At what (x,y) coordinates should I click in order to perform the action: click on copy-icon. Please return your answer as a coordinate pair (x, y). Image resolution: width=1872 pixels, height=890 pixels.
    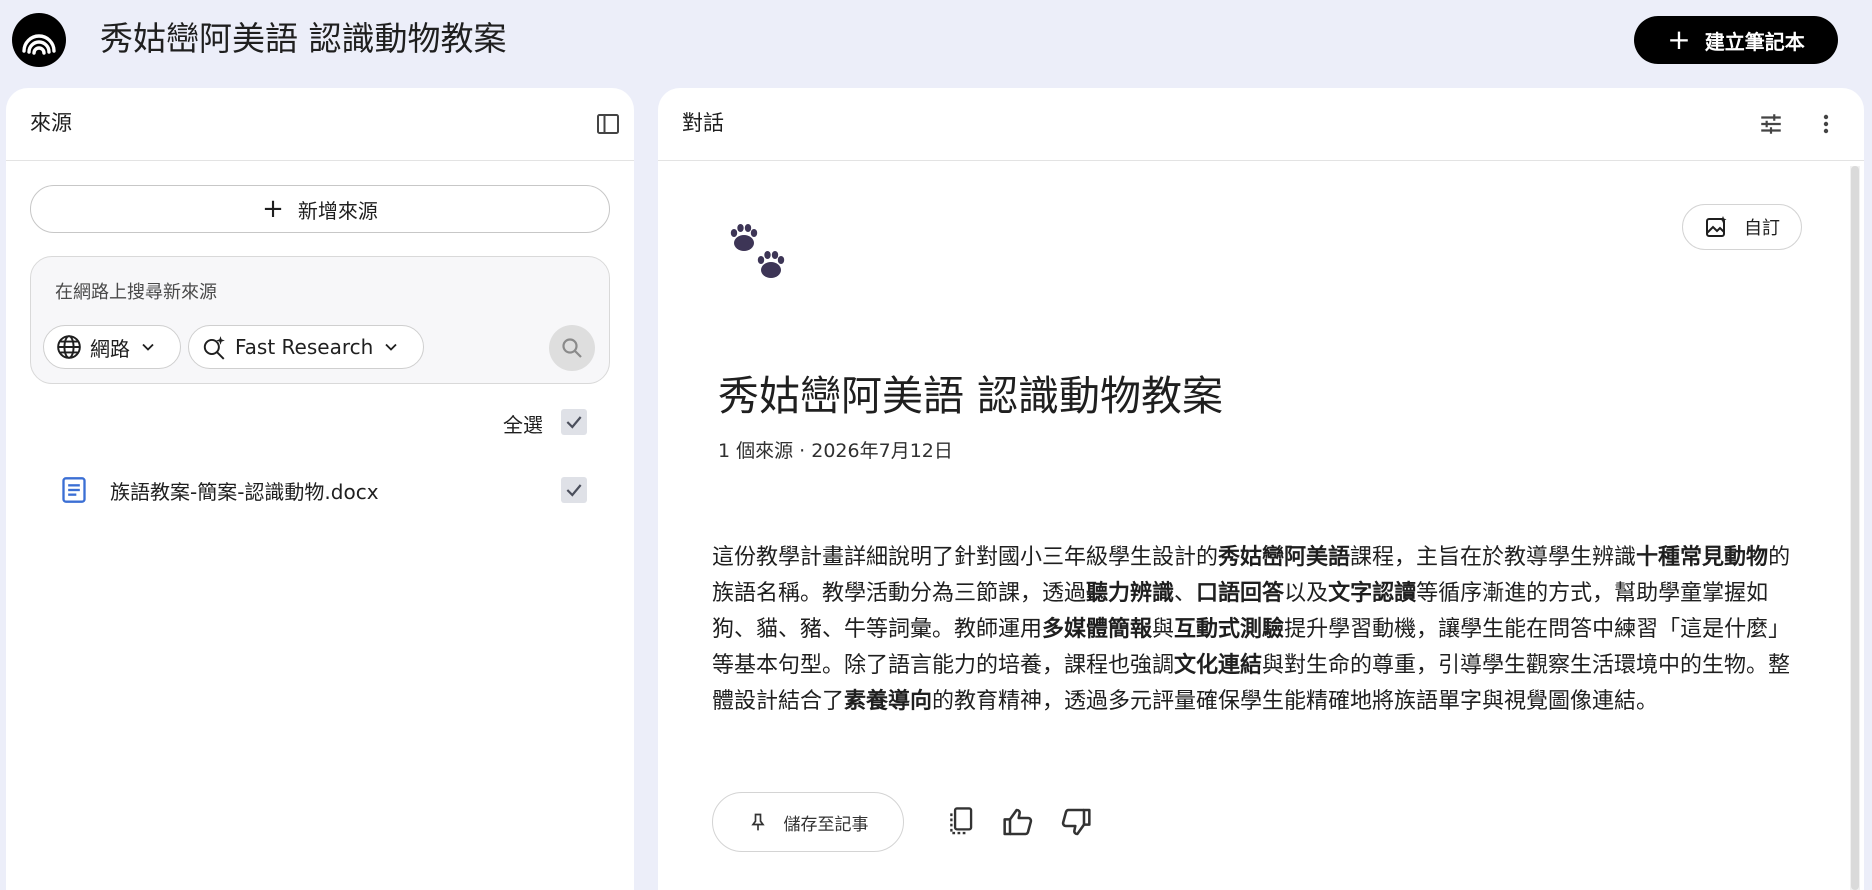
    Looking at the image, I should click on (960, 822).